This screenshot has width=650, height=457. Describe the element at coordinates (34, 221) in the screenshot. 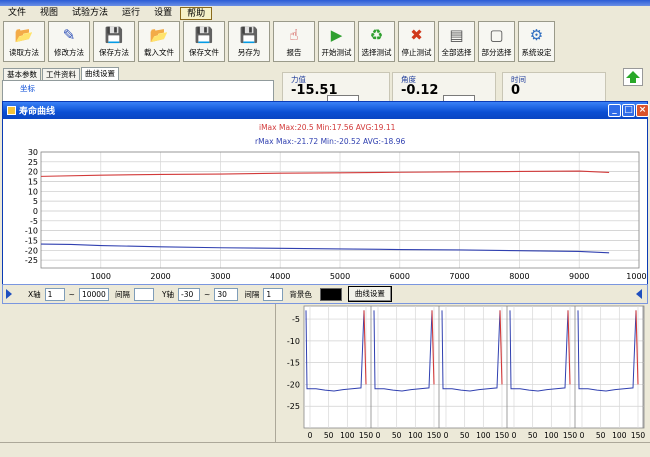

I see `y-tick-label: -5` at that location.